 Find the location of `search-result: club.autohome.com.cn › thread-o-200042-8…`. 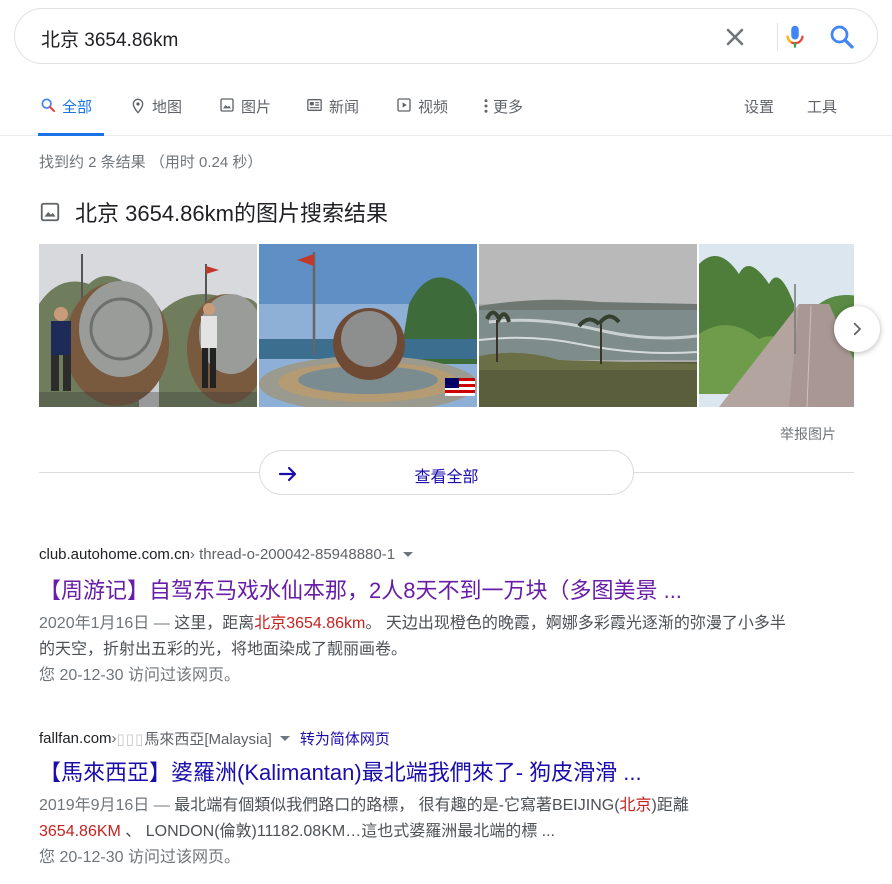

search-result: club.autohome.com.cn › thread-o-200042-8… is located at coordinates (439, 617).